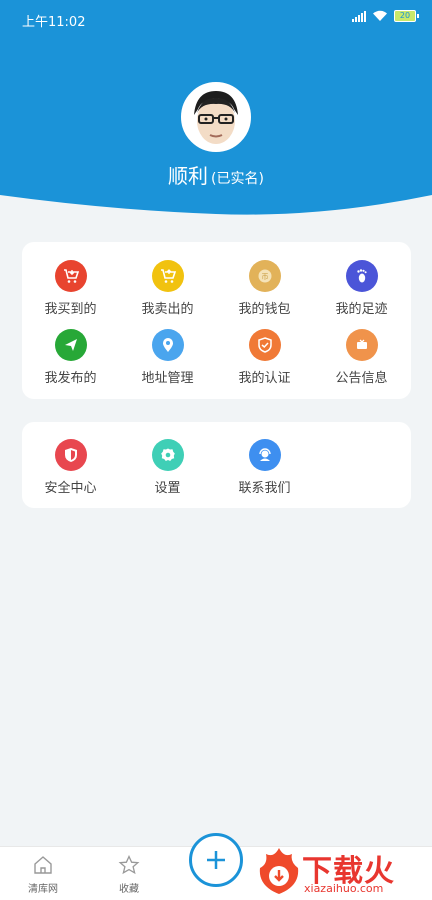 The height and width of the screenshot is (900, 432). I want to click on status-icons: 20, so click(385, 16).